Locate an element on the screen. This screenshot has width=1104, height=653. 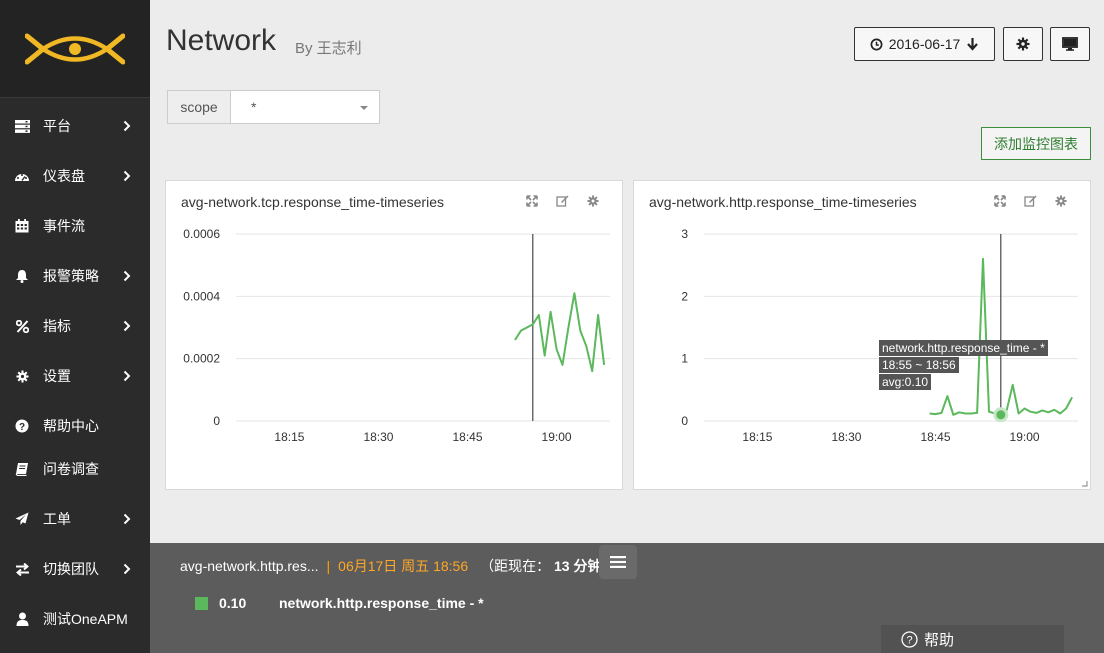
y-tick-label: 3 is located at coordinates (684, 234).